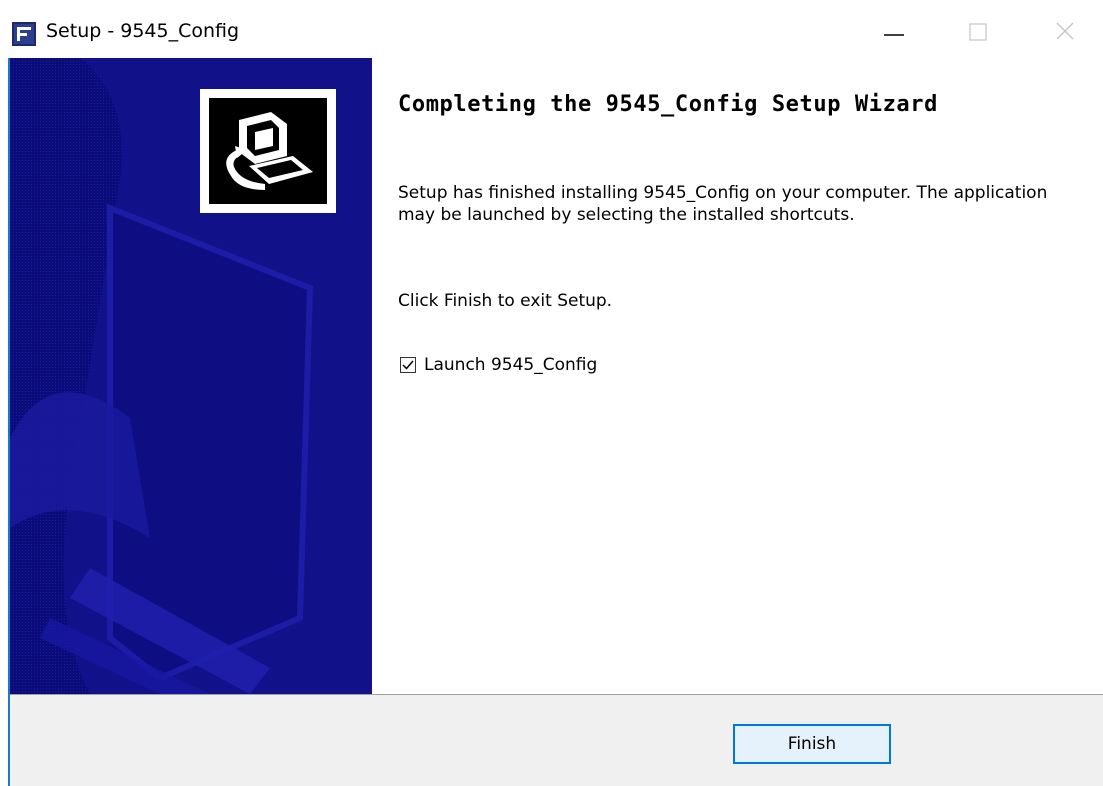 This screenshot has height=786, width=1103. I want to click on banner-logo-frame, so click(268, 151).